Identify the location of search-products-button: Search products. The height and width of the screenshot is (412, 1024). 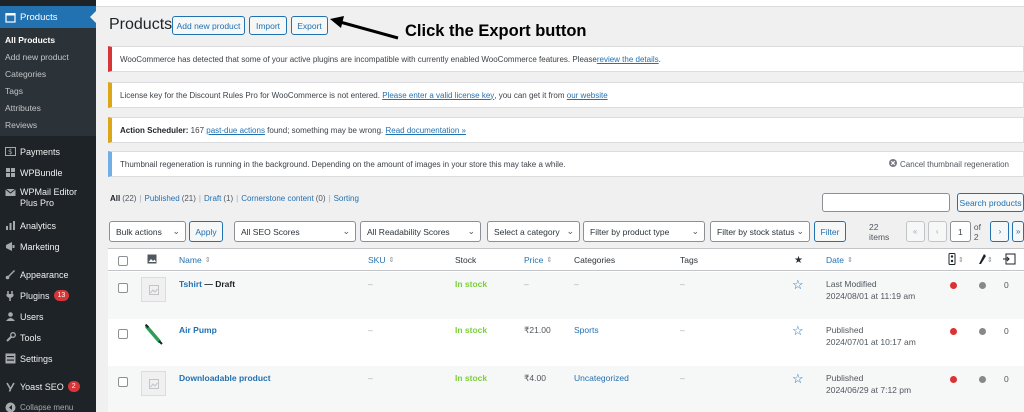
(990, 202).